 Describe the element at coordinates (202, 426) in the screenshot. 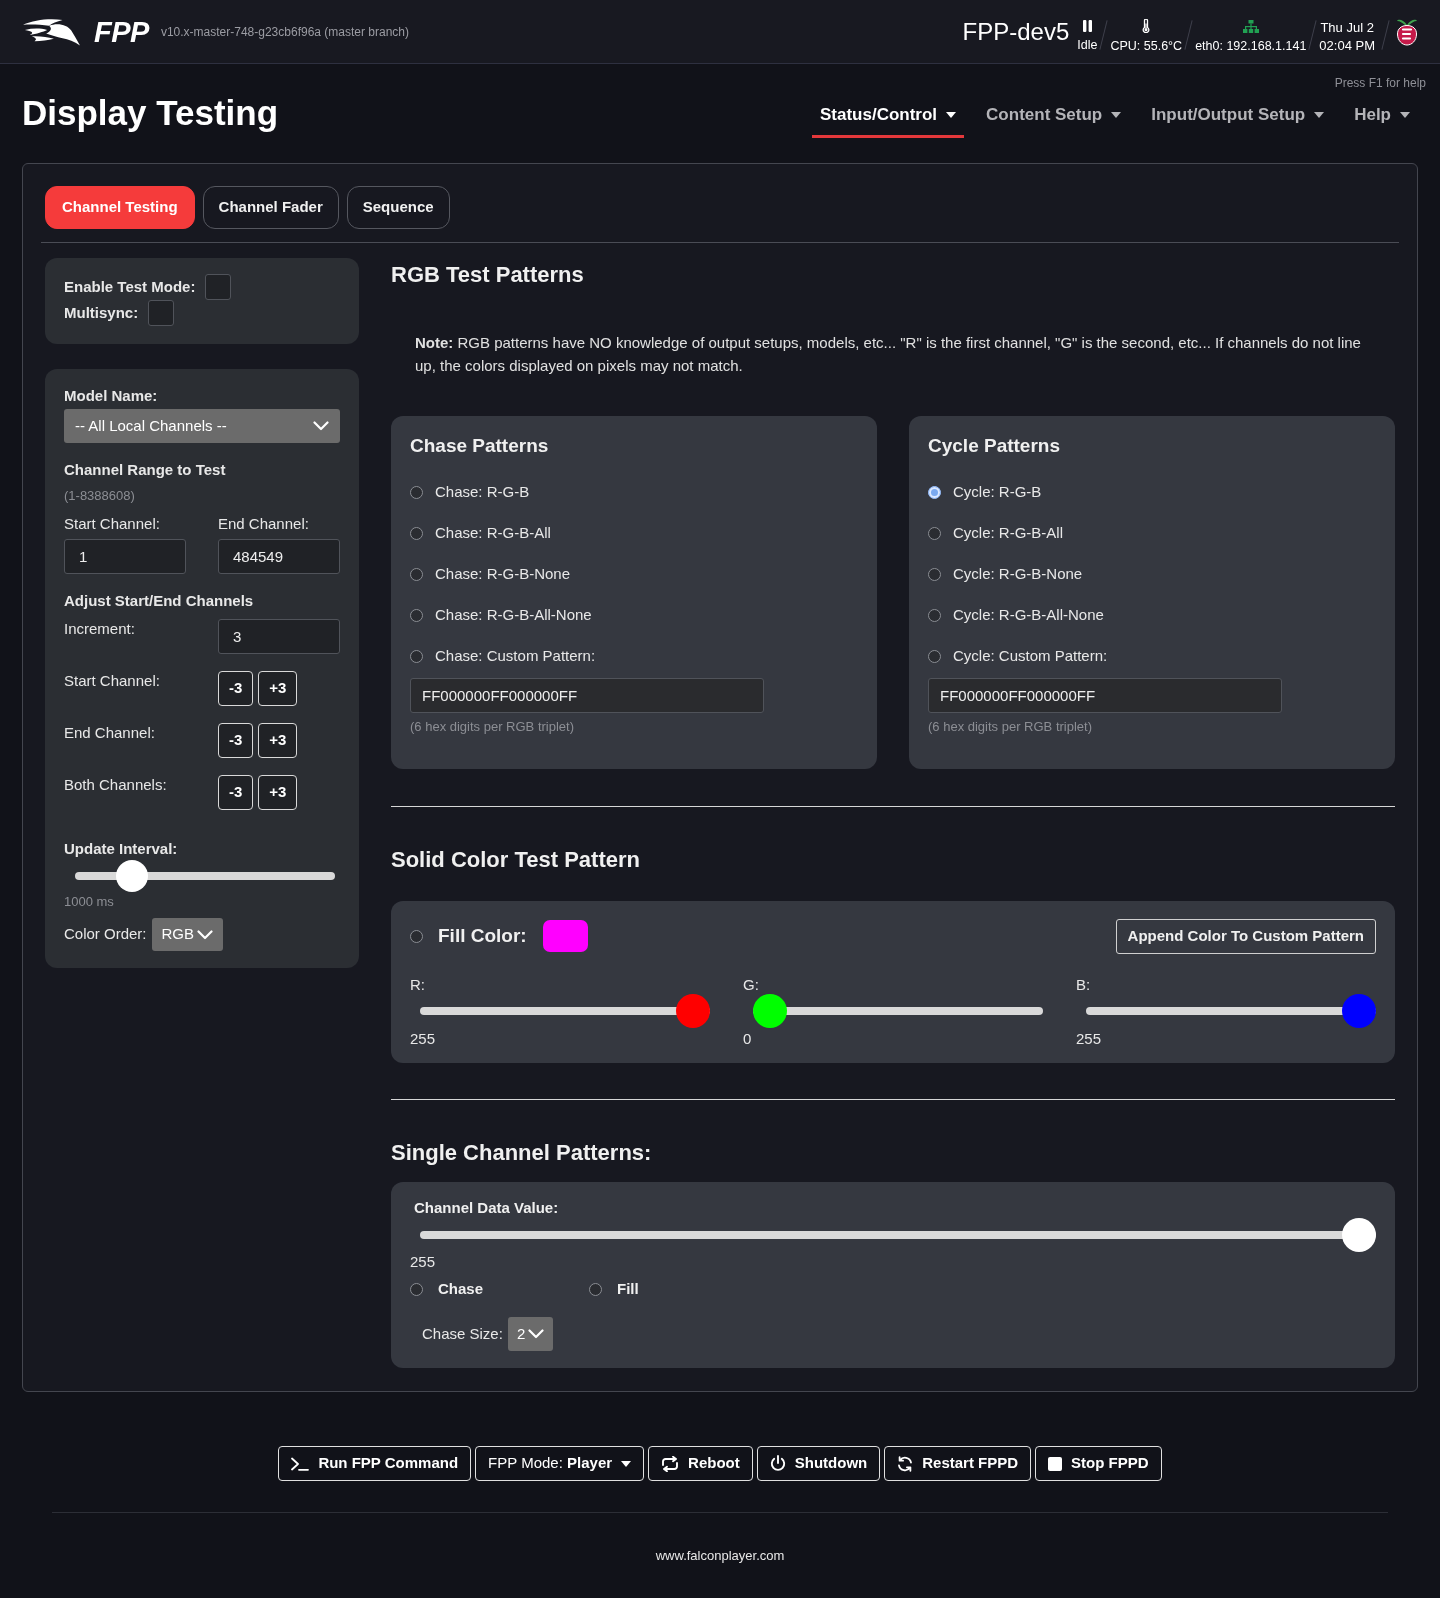

I see `model-select: -- All Local Channels --` at that location.